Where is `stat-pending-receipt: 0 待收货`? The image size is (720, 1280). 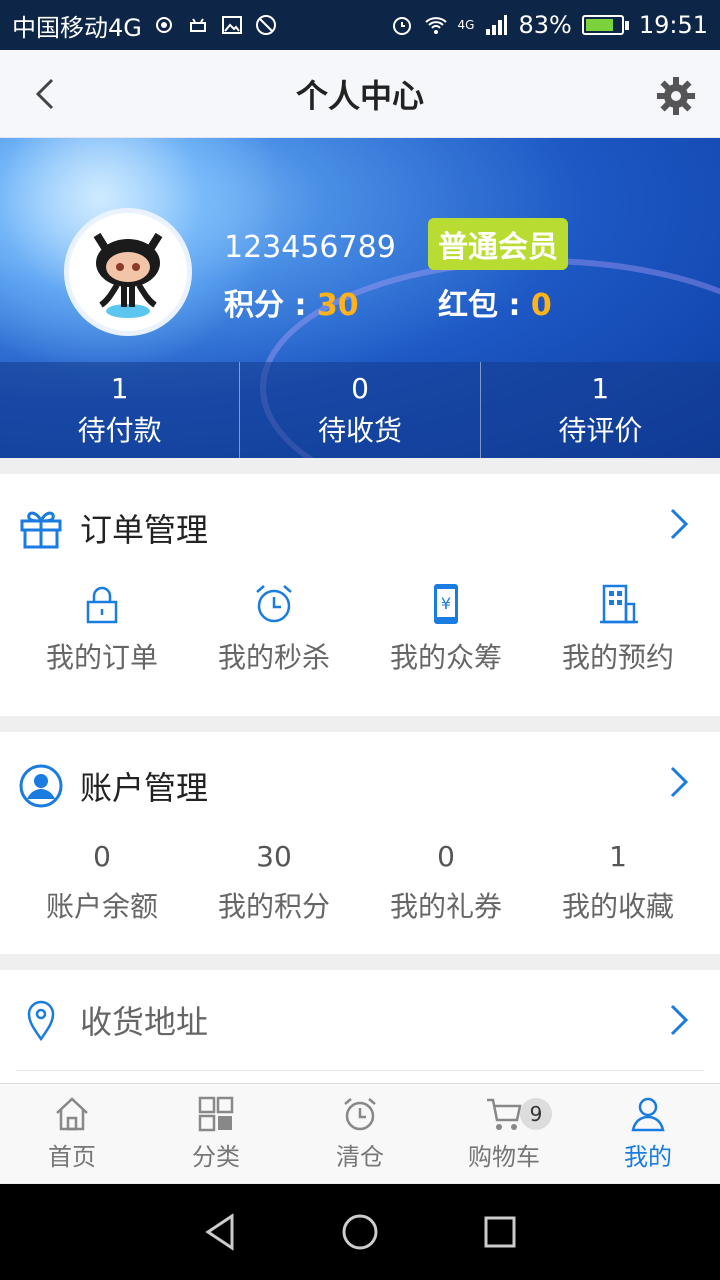
stat-pending-receipt: 0 待收货 is located at coordinates (360, 410).